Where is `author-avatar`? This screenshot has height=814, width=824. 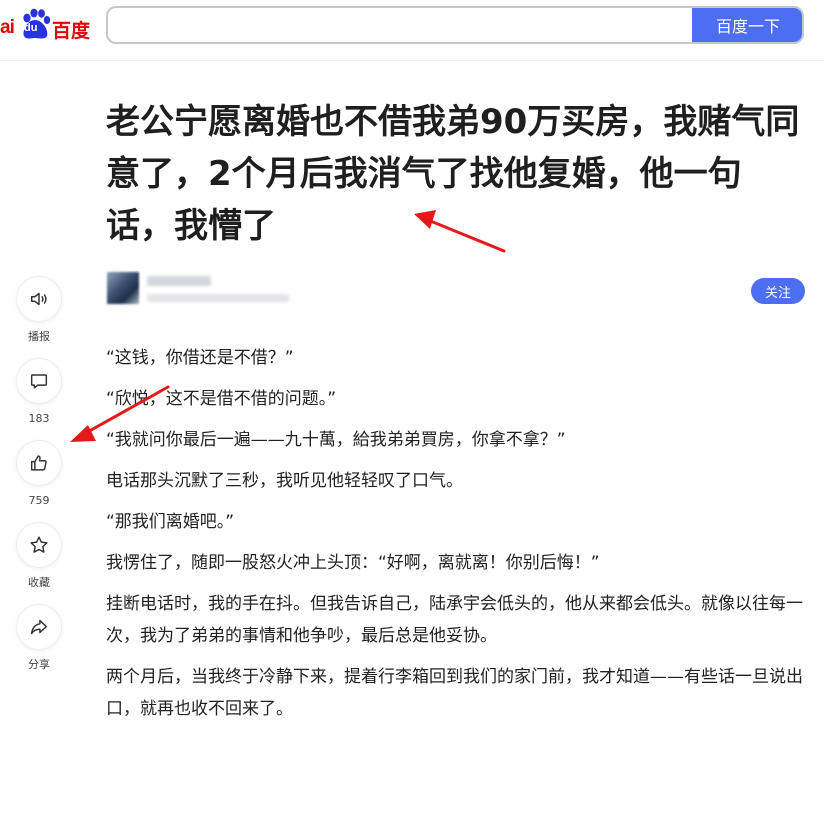
author-avatar is located at coordinates (123, 288).